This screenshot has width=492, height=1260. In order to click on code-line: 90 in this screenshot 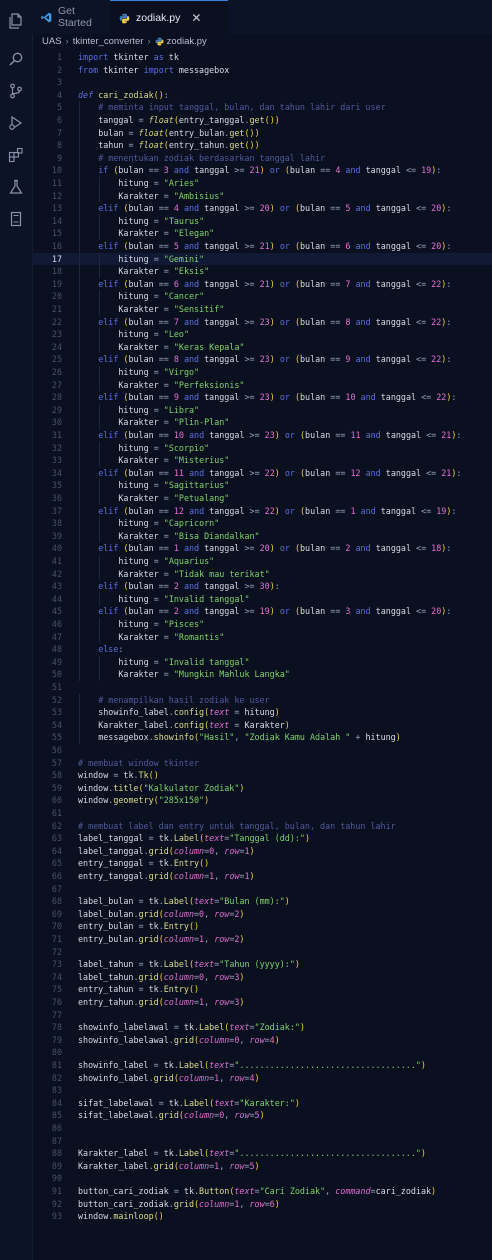, I will do `click(262, 1178)`.